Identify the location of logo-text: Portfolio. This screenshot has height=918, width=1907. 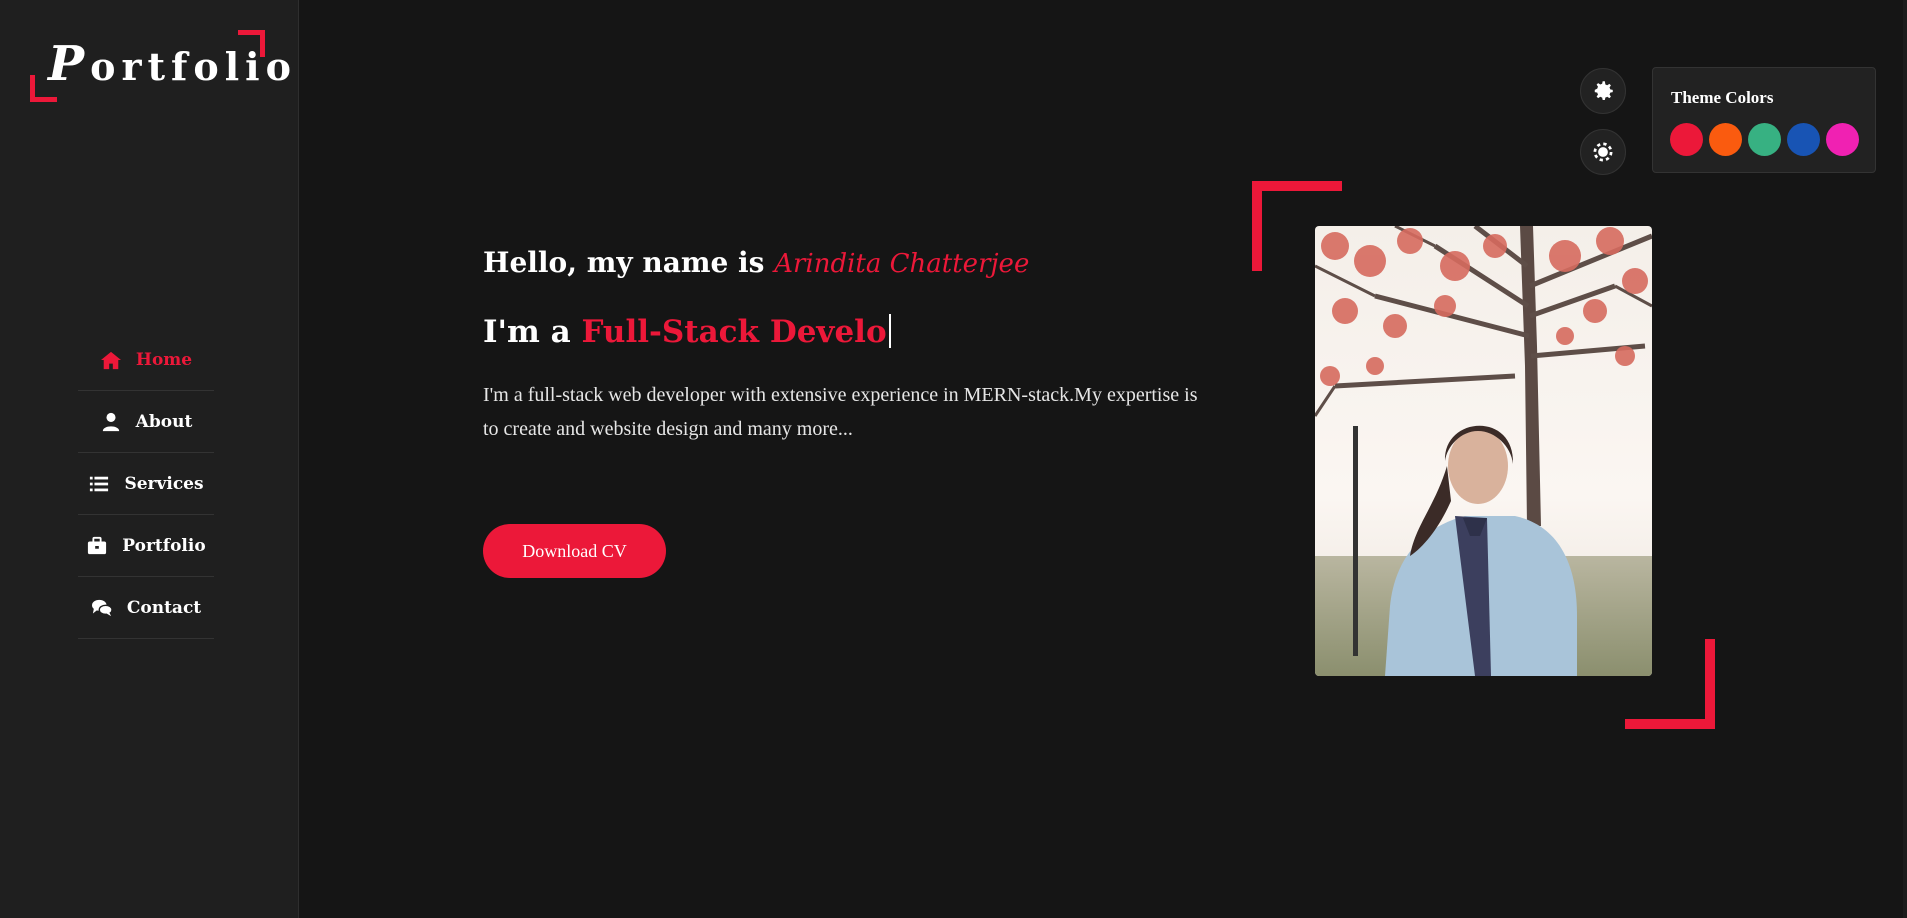
(172, 64).